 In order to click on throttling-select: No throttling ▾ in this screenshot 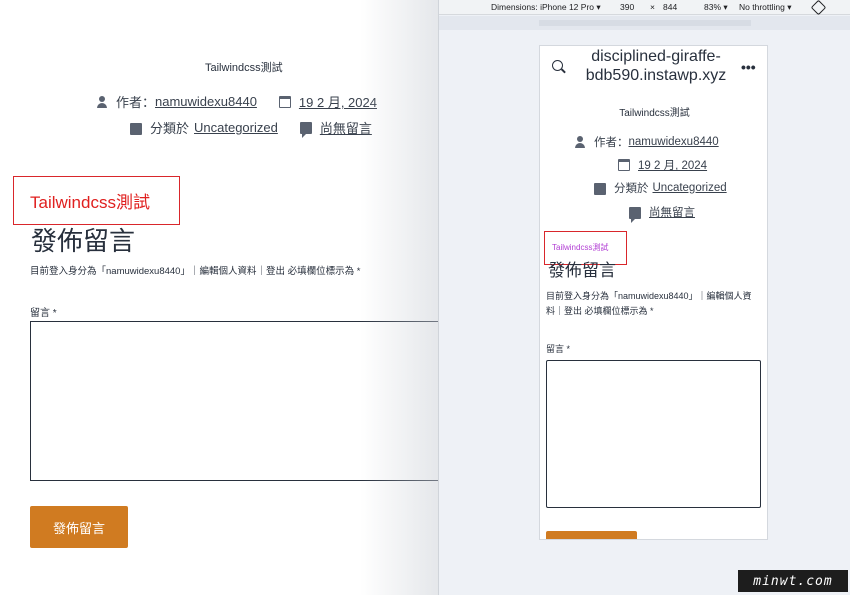, I will do `click(765, 7)`.